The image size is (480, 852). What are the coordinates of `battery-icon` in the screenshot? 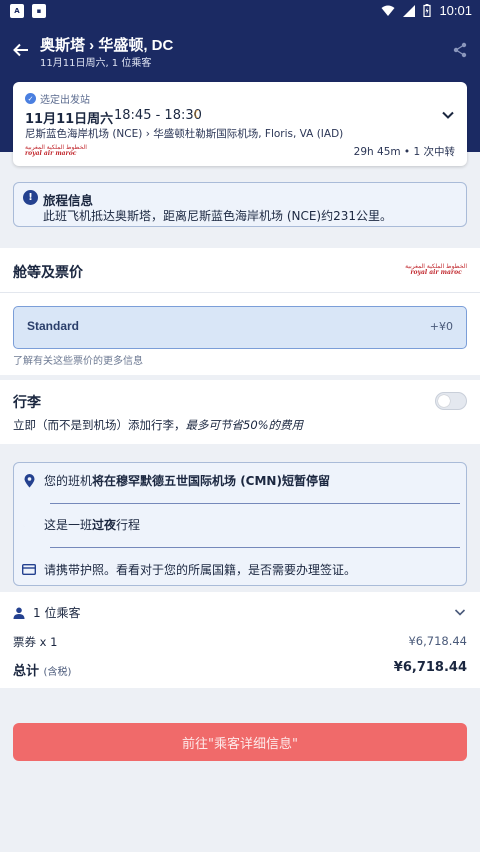 It's located at (427, 10).